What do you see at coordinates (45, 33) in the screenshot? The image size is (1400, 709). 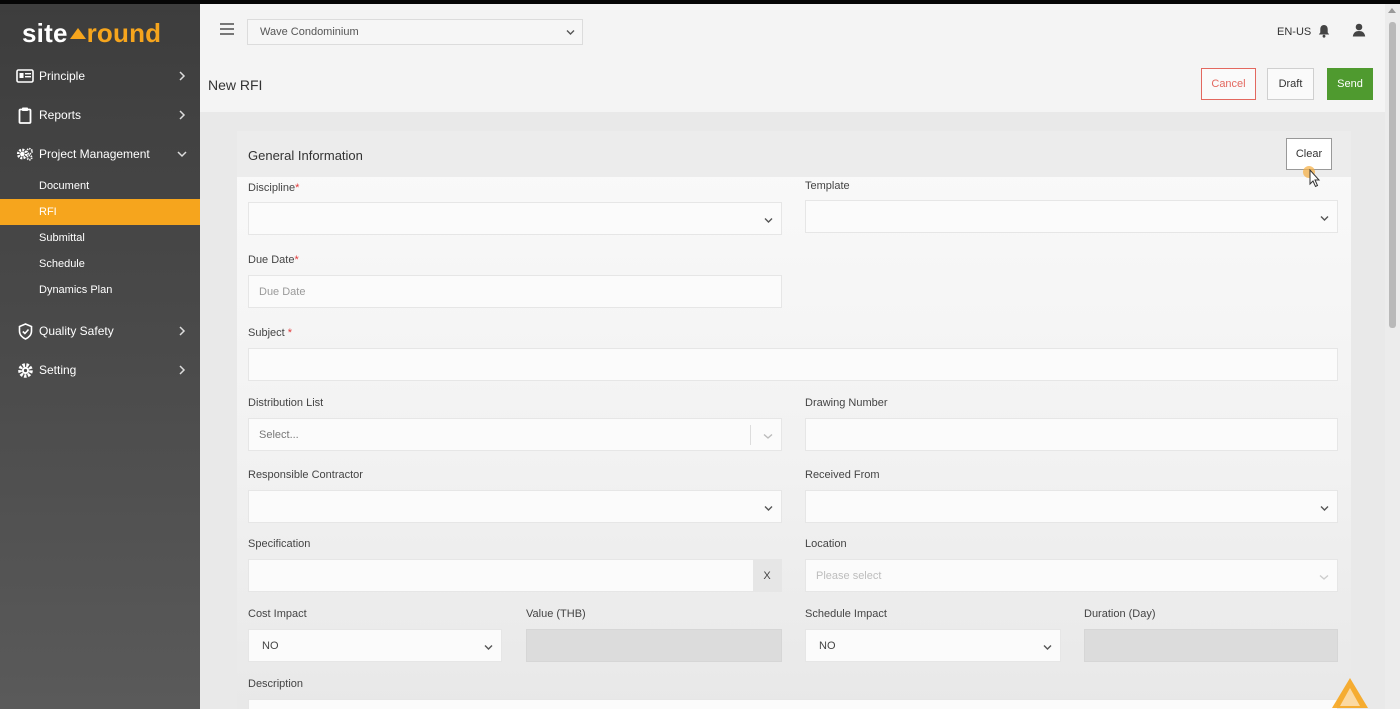 I see `brand-logo-part1: site` at bounding box center [45, 33].